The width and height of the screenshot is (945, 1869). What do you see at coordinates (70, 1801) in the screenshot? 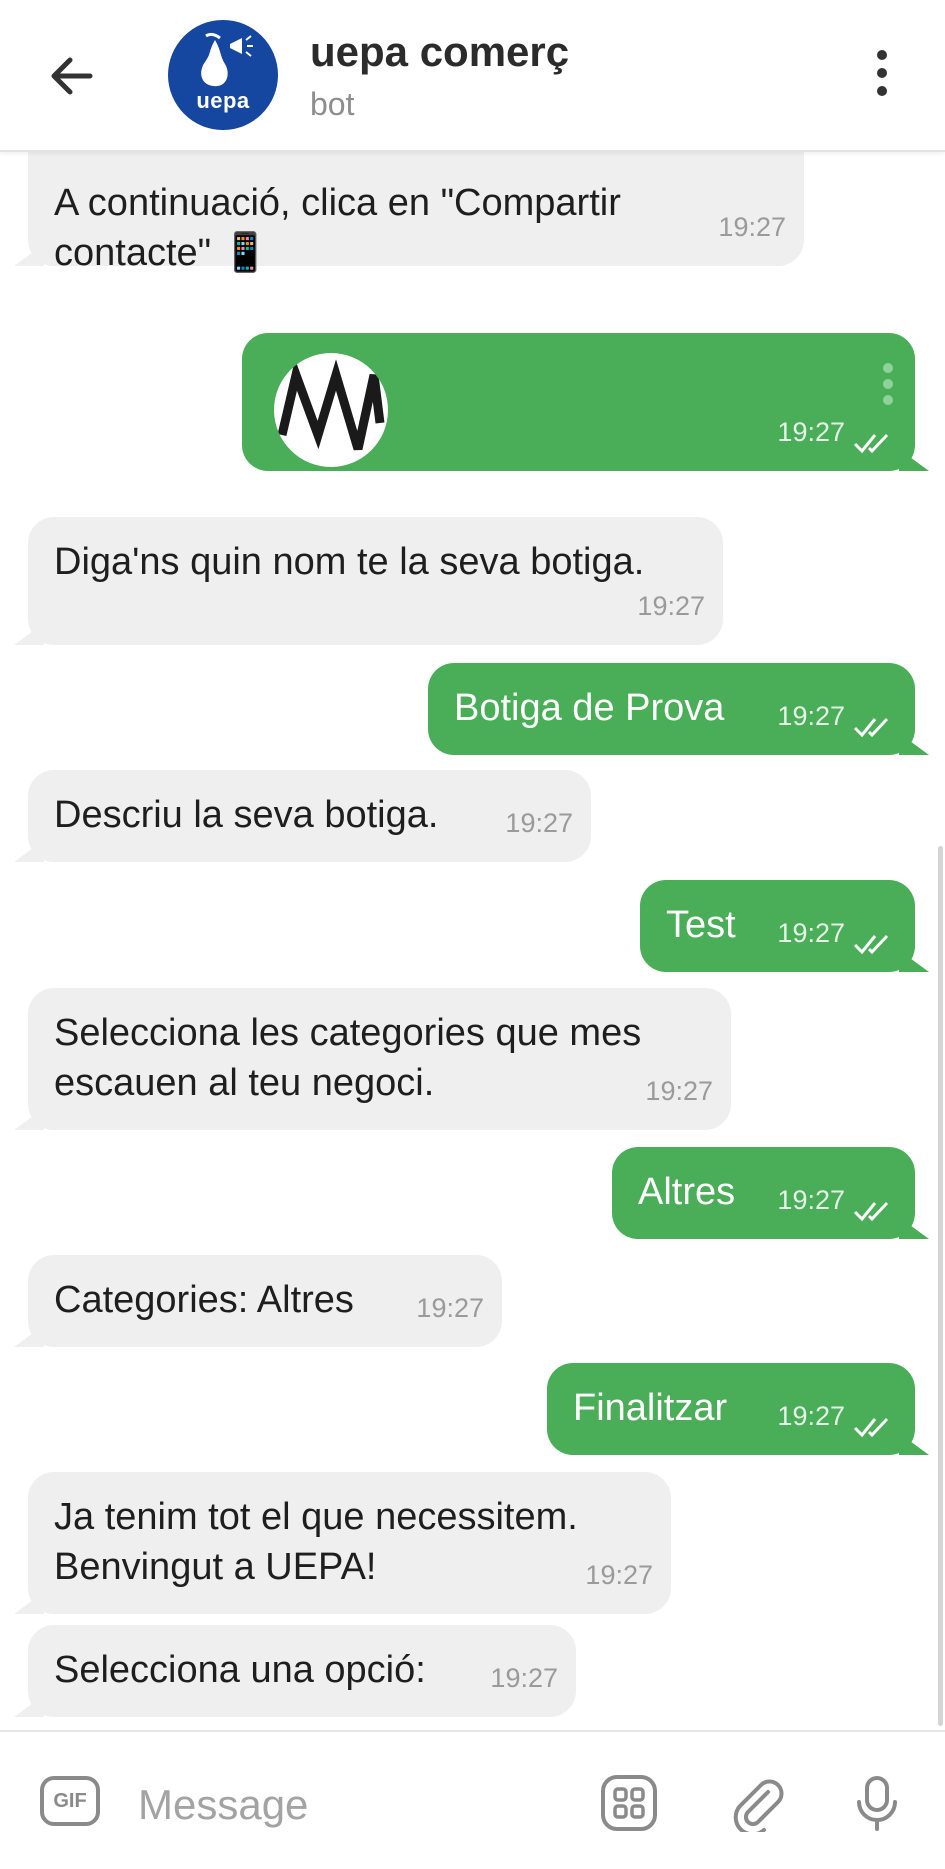
I see `gif-button: GIF` at bounding box center [70, 1801].